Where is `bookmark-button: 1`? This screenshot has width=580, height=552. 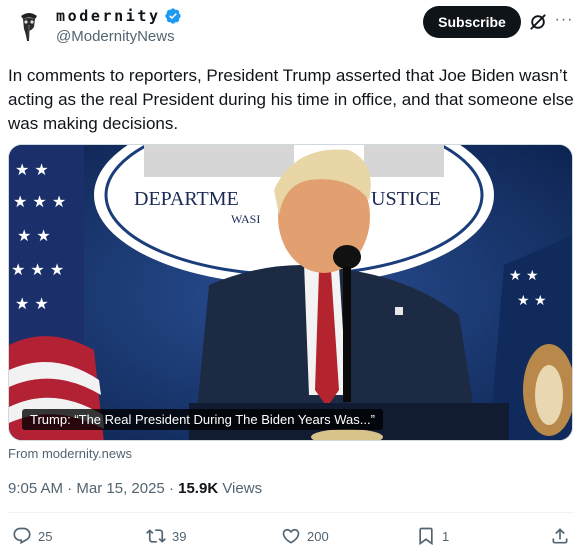 bookmark-button: 1 is located at coordinates (432, 536).